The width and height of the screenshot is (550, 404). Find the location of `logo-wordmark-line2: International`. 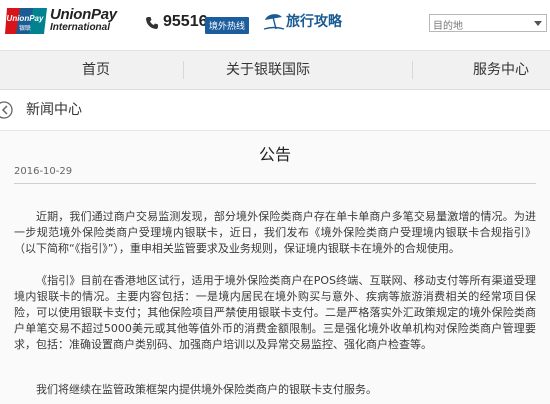

logo-wordmark-line2: International is located at coordinates (80, 27).